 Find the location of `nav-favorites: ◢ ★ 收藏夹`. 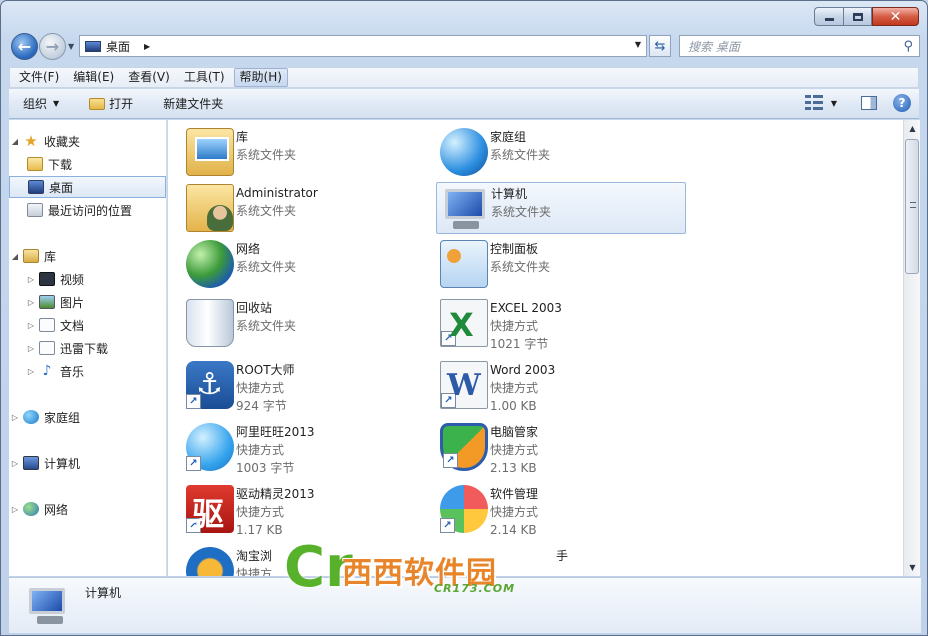

nav-favorites: ◢ ★ 收藏夹 is located at coordinates (87, 141).